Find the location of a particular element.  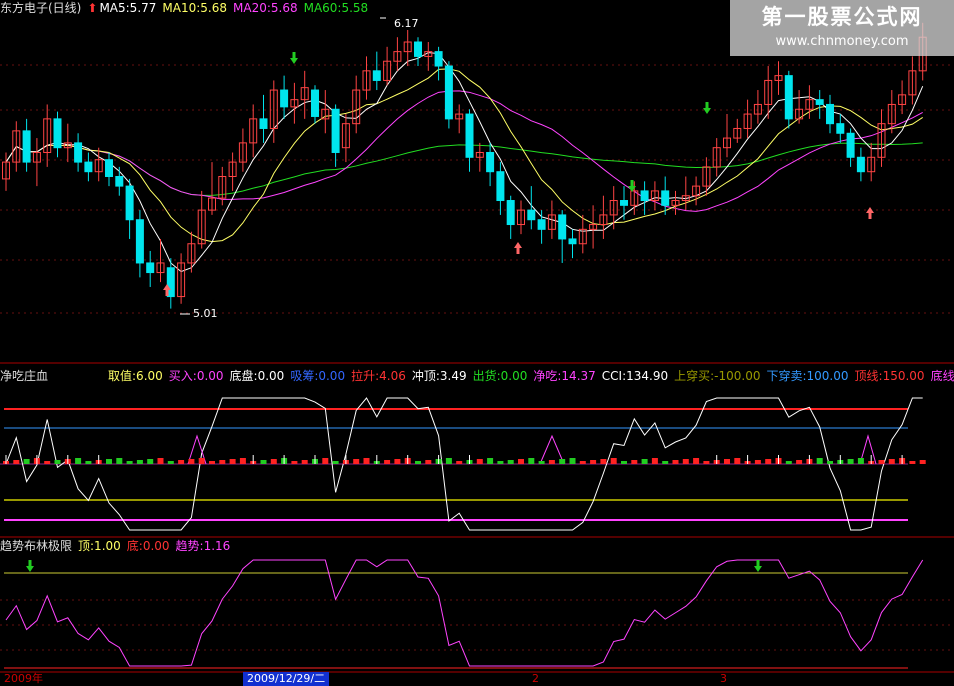

high-price-label: 6.17 is located at coordinates (406, 23).